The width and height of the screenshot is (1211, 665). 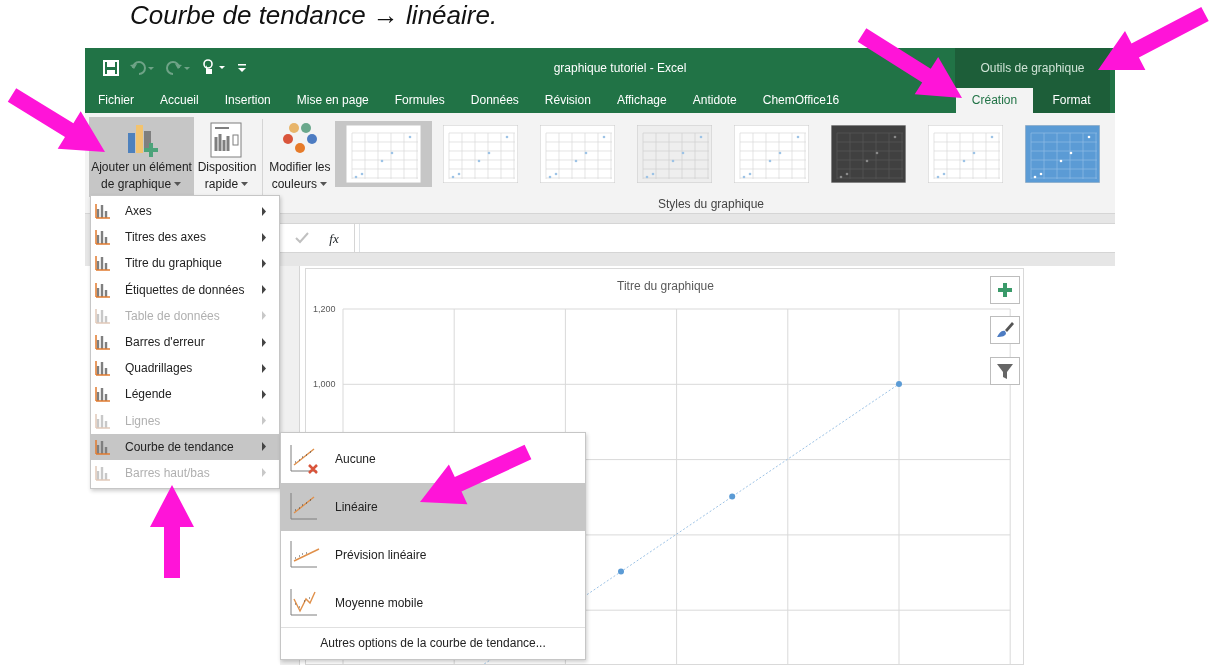 What do you see at coordinates (665, 286) in the screenshot?
I see `chart-title: Titre du graphique` at bounding box center [665, 286].